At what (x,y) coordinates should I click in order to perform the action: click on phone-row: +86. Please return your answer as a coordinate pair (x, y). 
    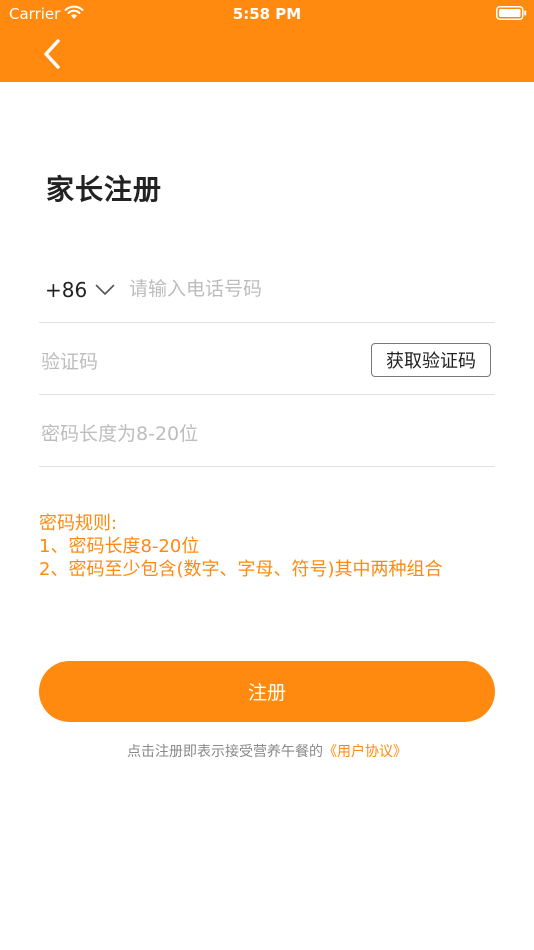
    Looking at the image, I should click on (267, 287).